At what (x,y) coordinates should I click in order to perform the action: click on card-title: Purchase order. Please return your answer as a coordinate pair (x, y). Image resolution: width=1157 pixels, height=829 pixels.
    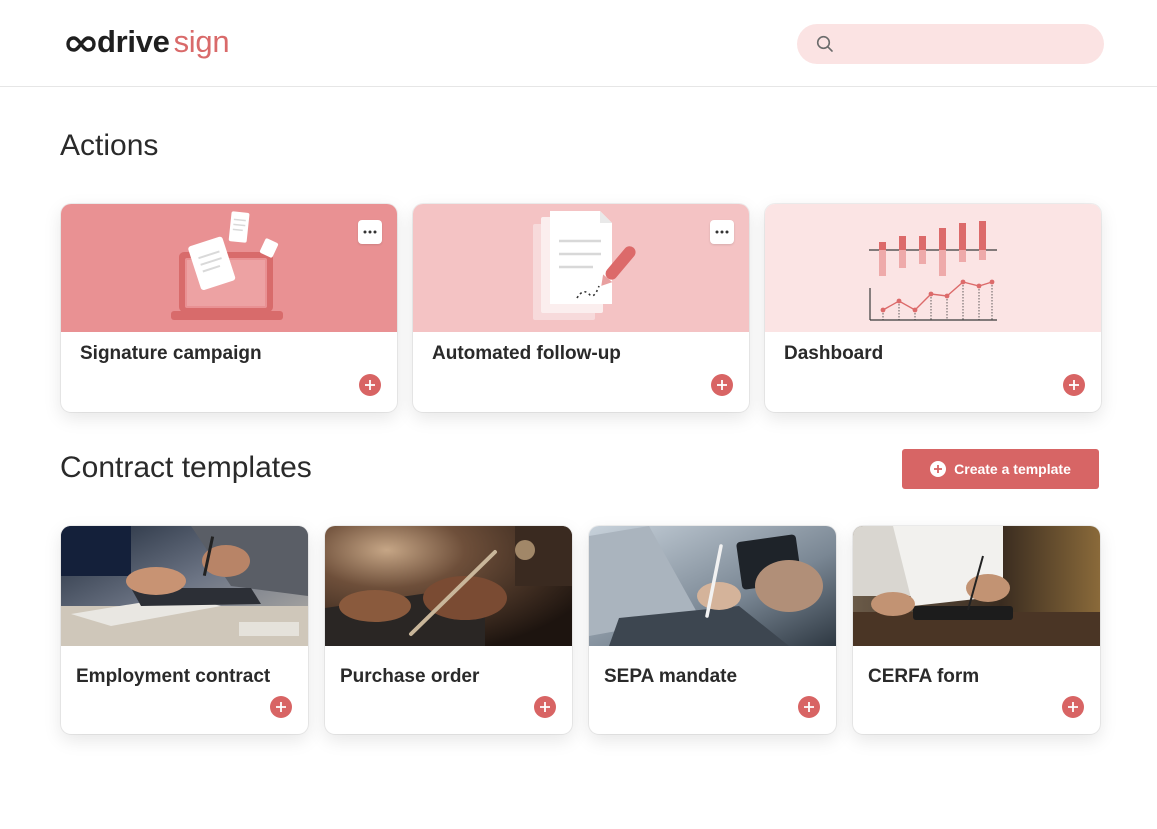
    Looking at the image, I should click on (410, 676).